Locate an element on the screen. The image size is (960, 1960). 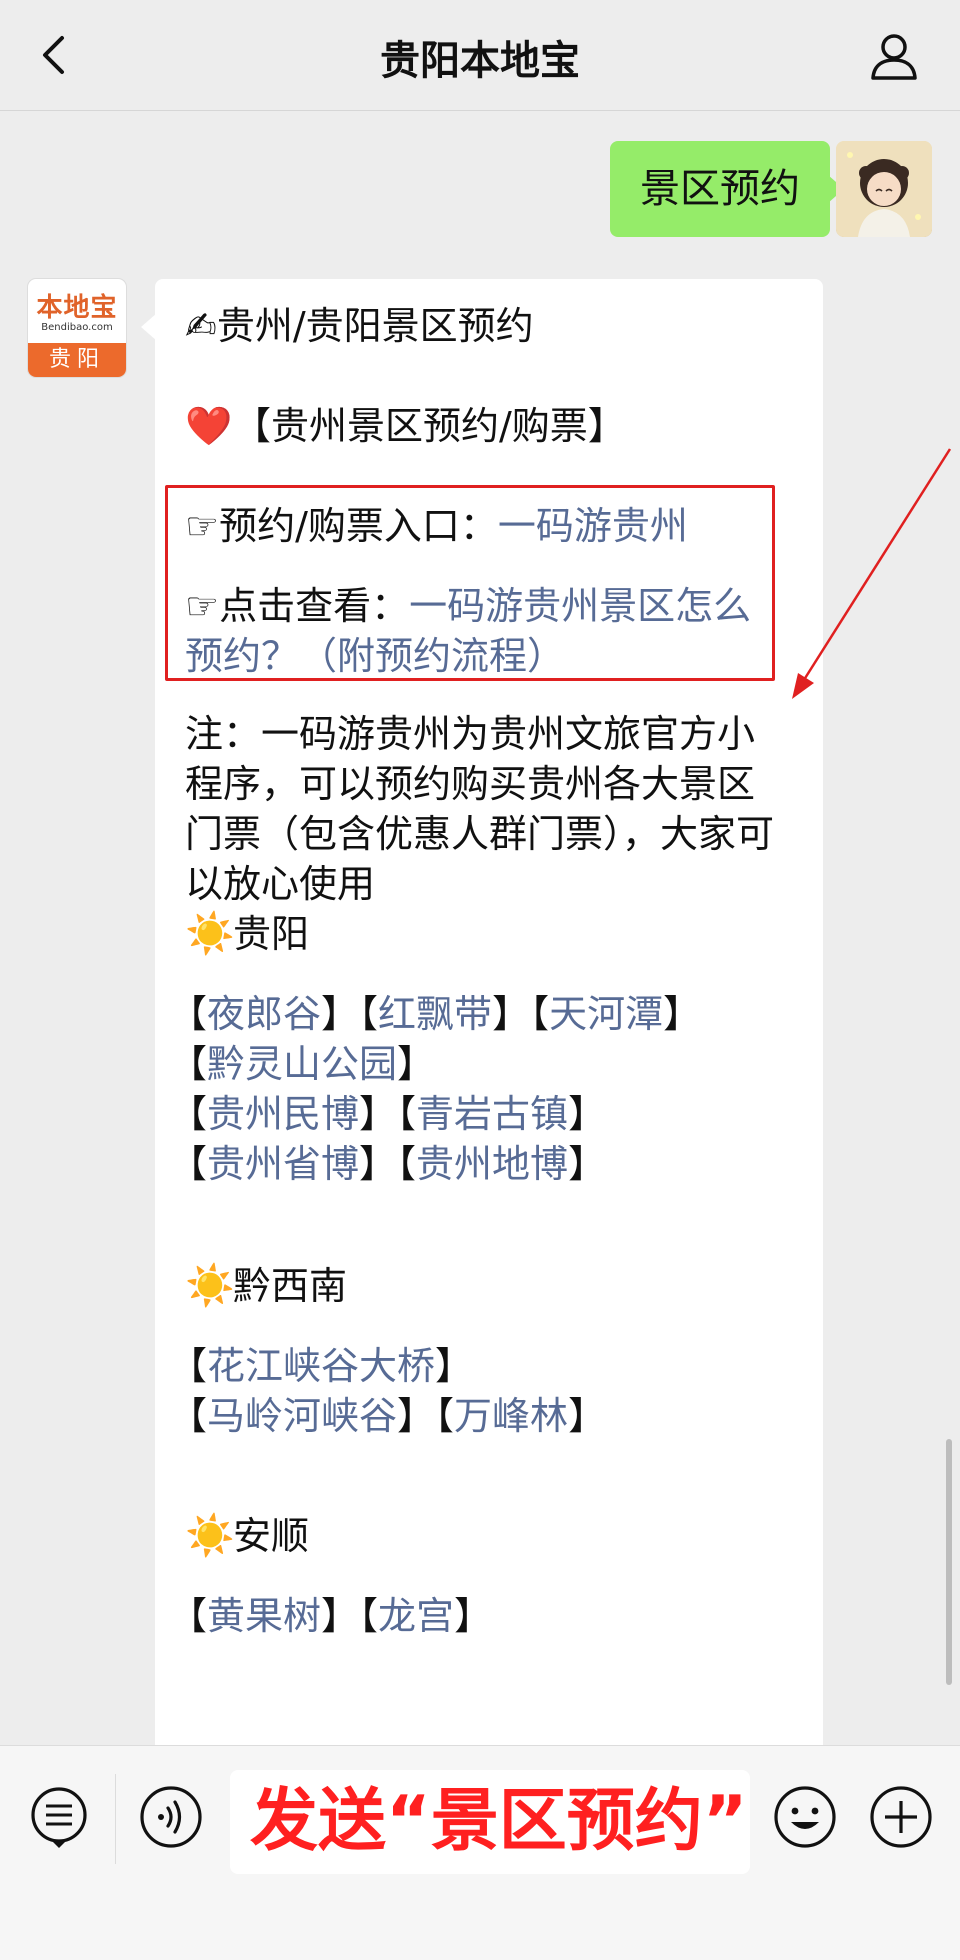
view-line: ☞点击查看：一码游贵州景区怎么 预约？（附预约流程） is located at coordinates (495, 631).